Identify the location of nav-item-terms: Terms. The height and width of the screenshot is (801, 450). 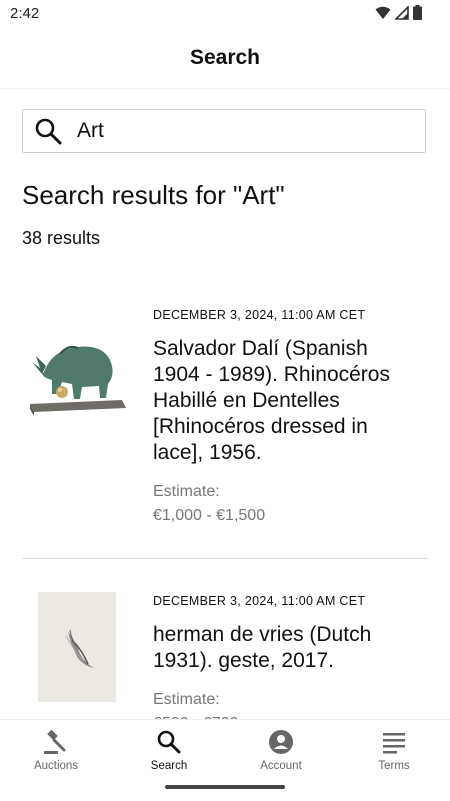
(394, 750).